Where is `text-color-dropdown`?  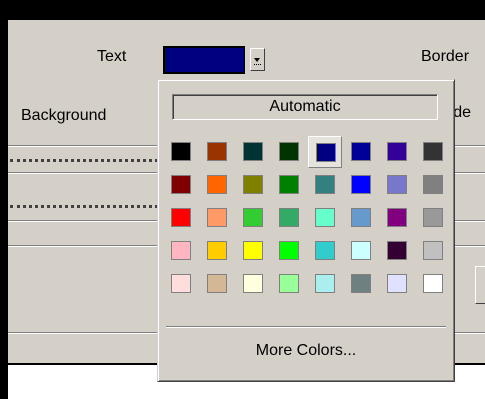 text-color-dropdown is located at coordinates (213, 60).